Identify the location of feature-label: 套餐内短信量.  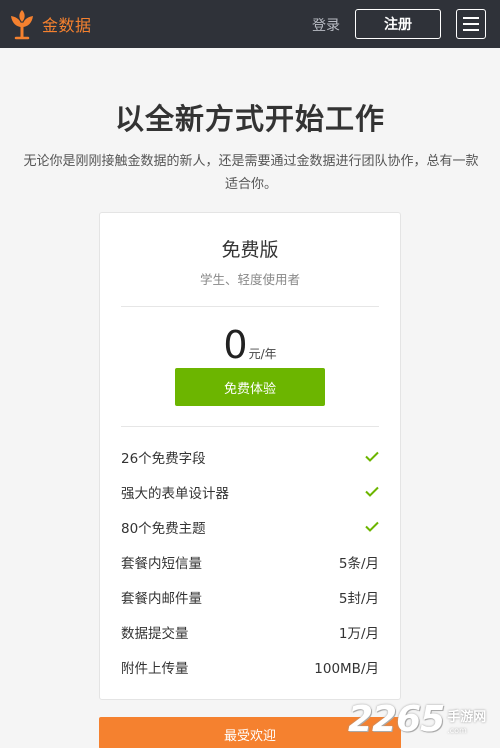
(161, 563).